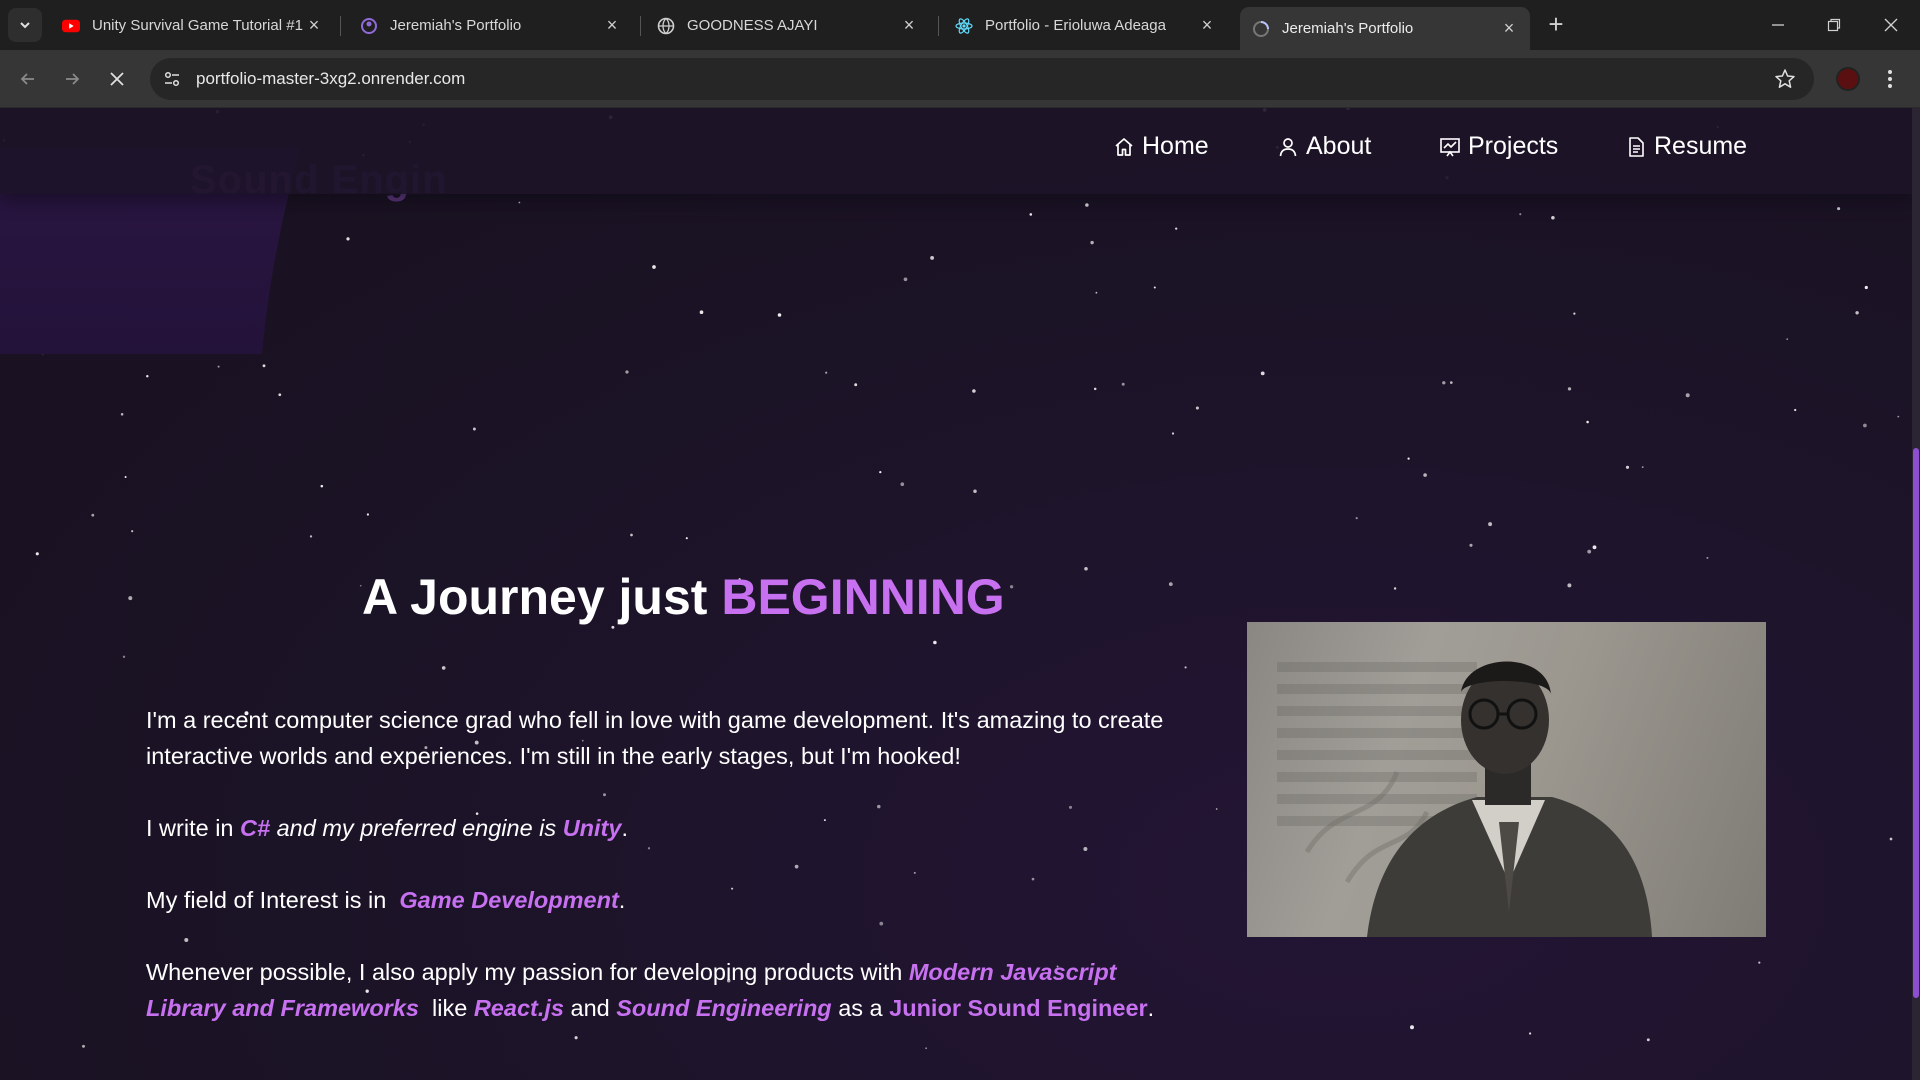 The width and height of the screenshot is (1920, 1080). What do you see at coordinates (1636, 147) in the screenshot?
I see `document-icon` at bounding box center [1636, 147].